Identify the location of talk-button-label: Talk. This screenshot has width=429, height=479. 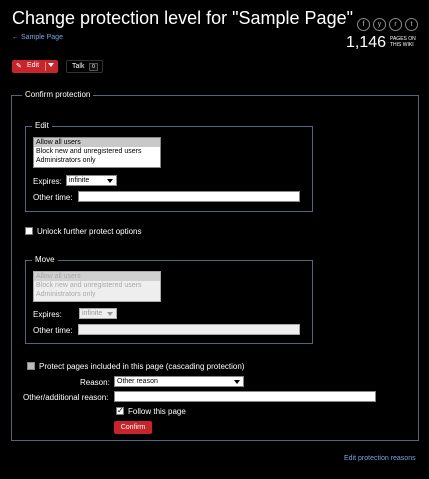
(78, 66).